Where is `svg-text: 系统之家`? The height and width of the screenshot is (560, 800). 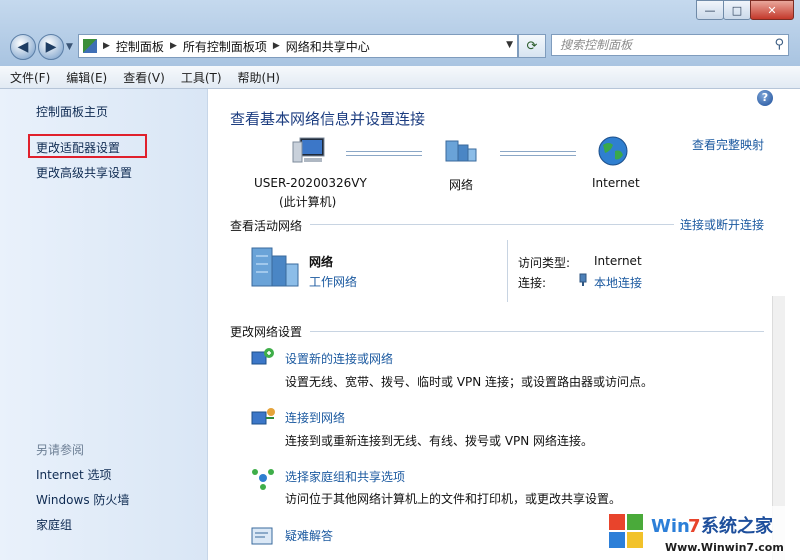 svg-text: 系统之家 is located at coordinates (737, 526).